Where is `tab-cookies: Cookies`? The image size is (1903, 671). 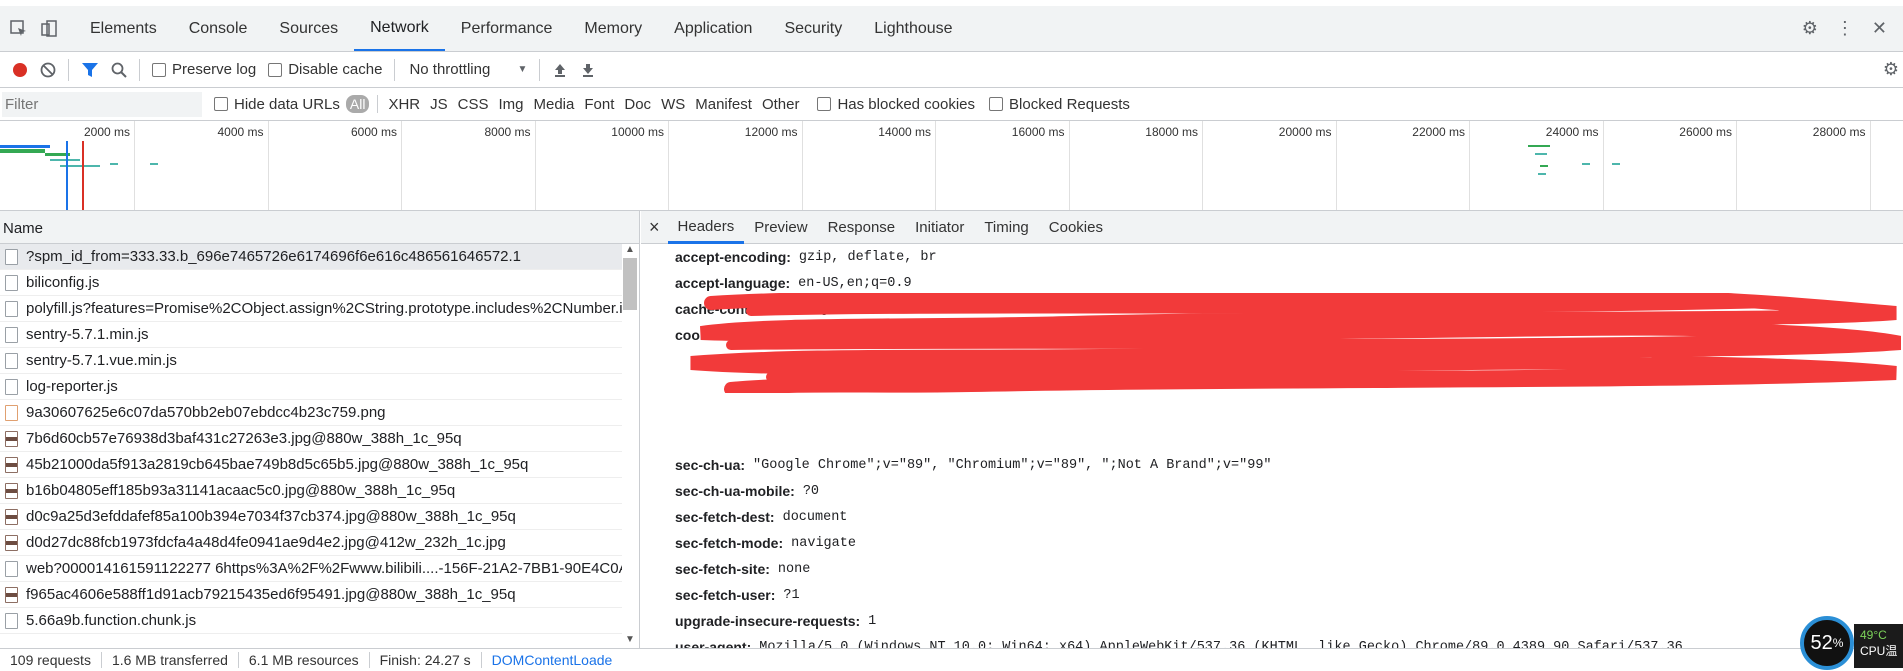
tab-cookies: Cookies is located at coordinates (1076, 227).